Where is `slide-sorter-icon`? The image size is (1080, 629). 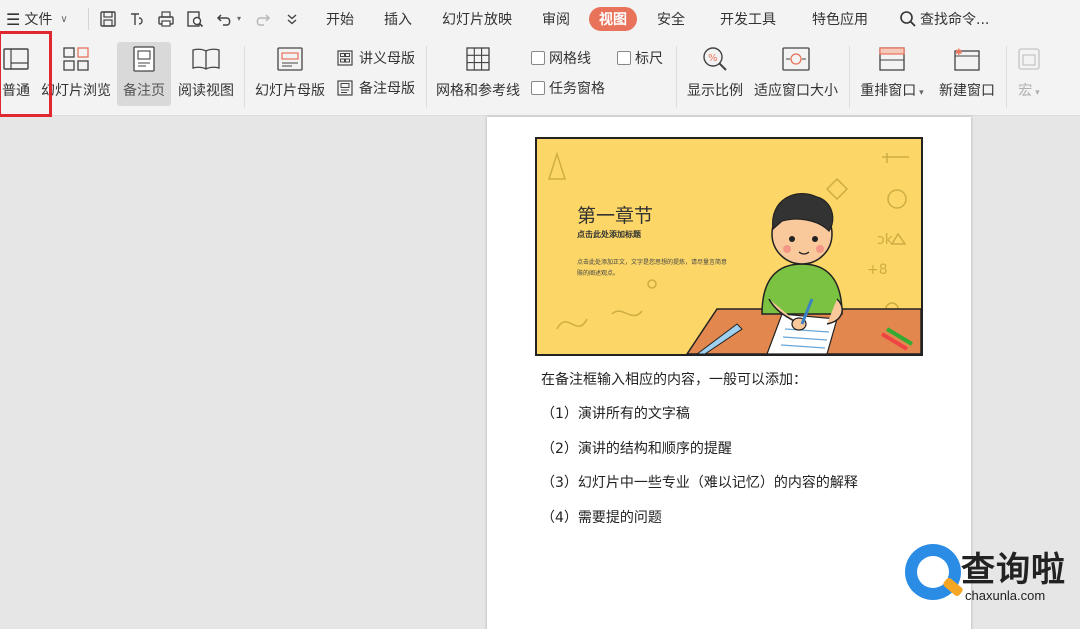
slide-sorter-icon is located at coordinates (76, 59).